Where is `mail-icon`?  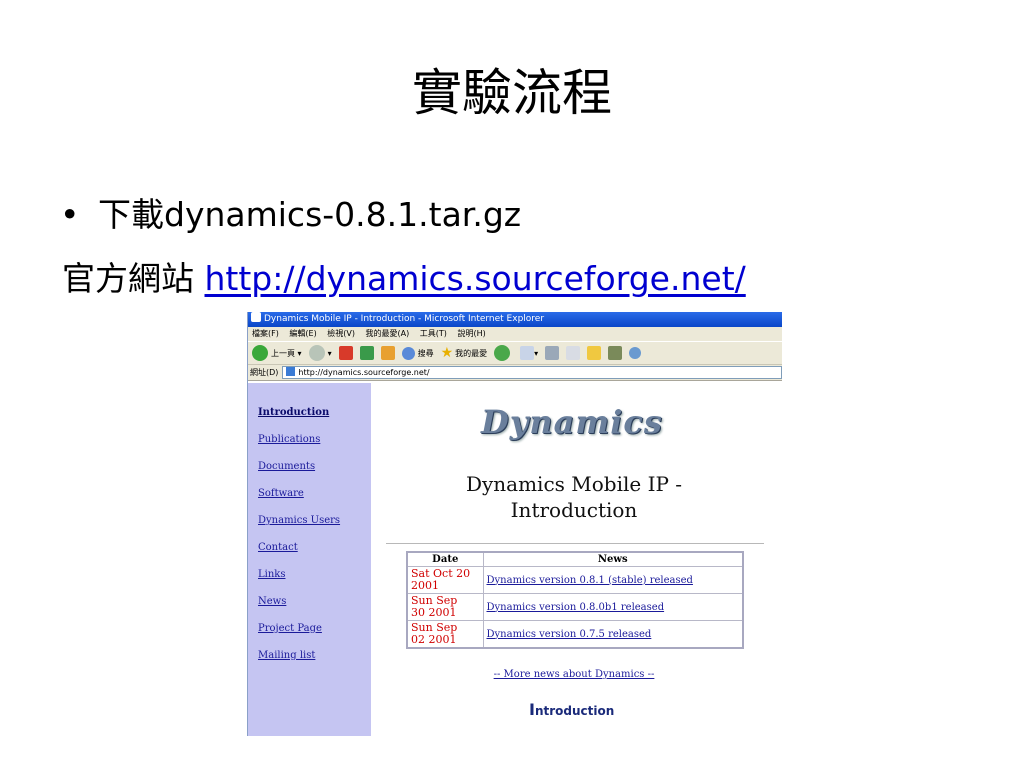 mail-icon is located at coordinates (527, 353).